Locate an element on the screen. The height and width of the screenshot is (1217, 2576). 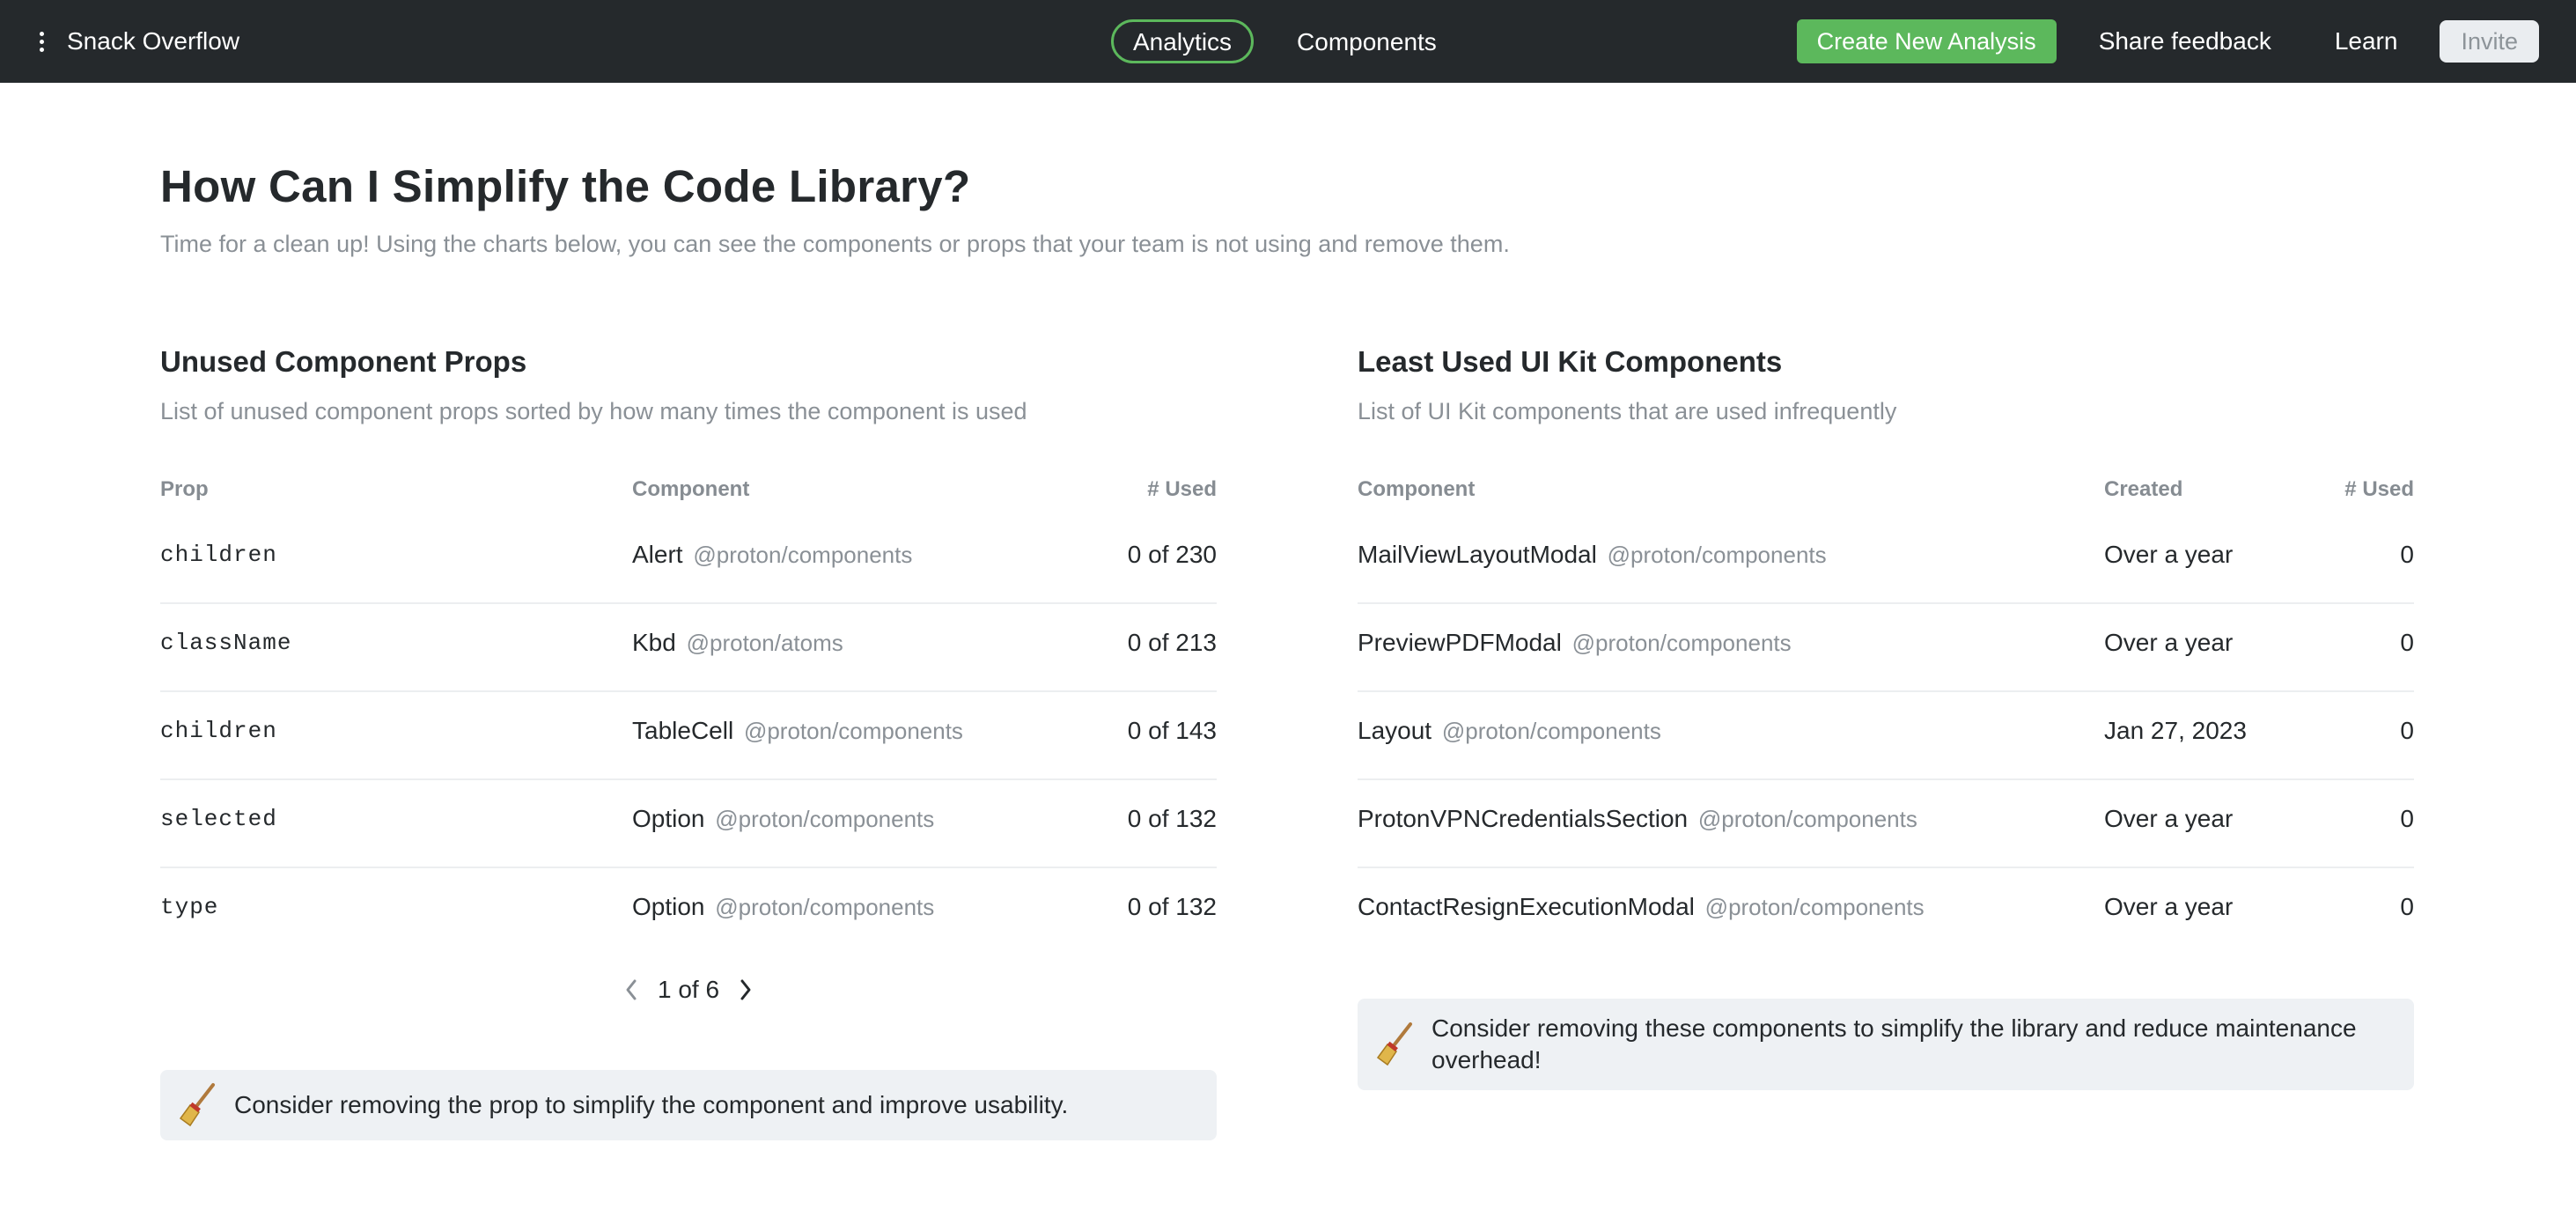
prop-name: type is located at coordinates (189, 907).